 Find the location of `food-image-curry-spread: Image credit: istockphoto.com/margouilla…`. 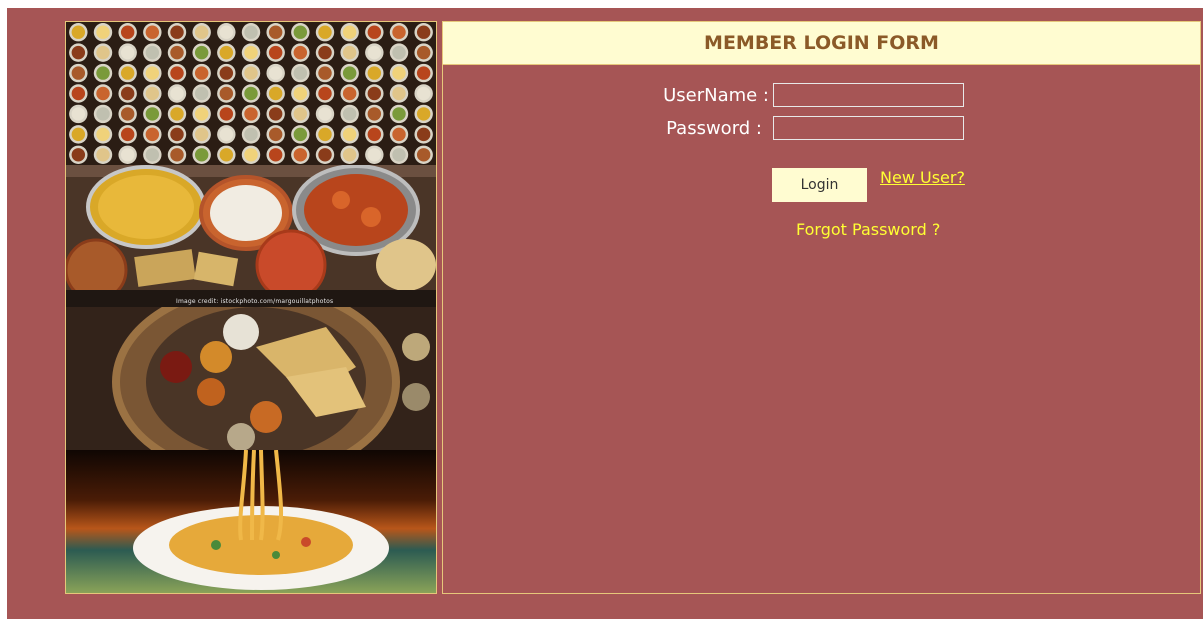

food-image-curry-spread: Image credit: istockphoto.com/margouilla… is located at coordinates (251, 236).